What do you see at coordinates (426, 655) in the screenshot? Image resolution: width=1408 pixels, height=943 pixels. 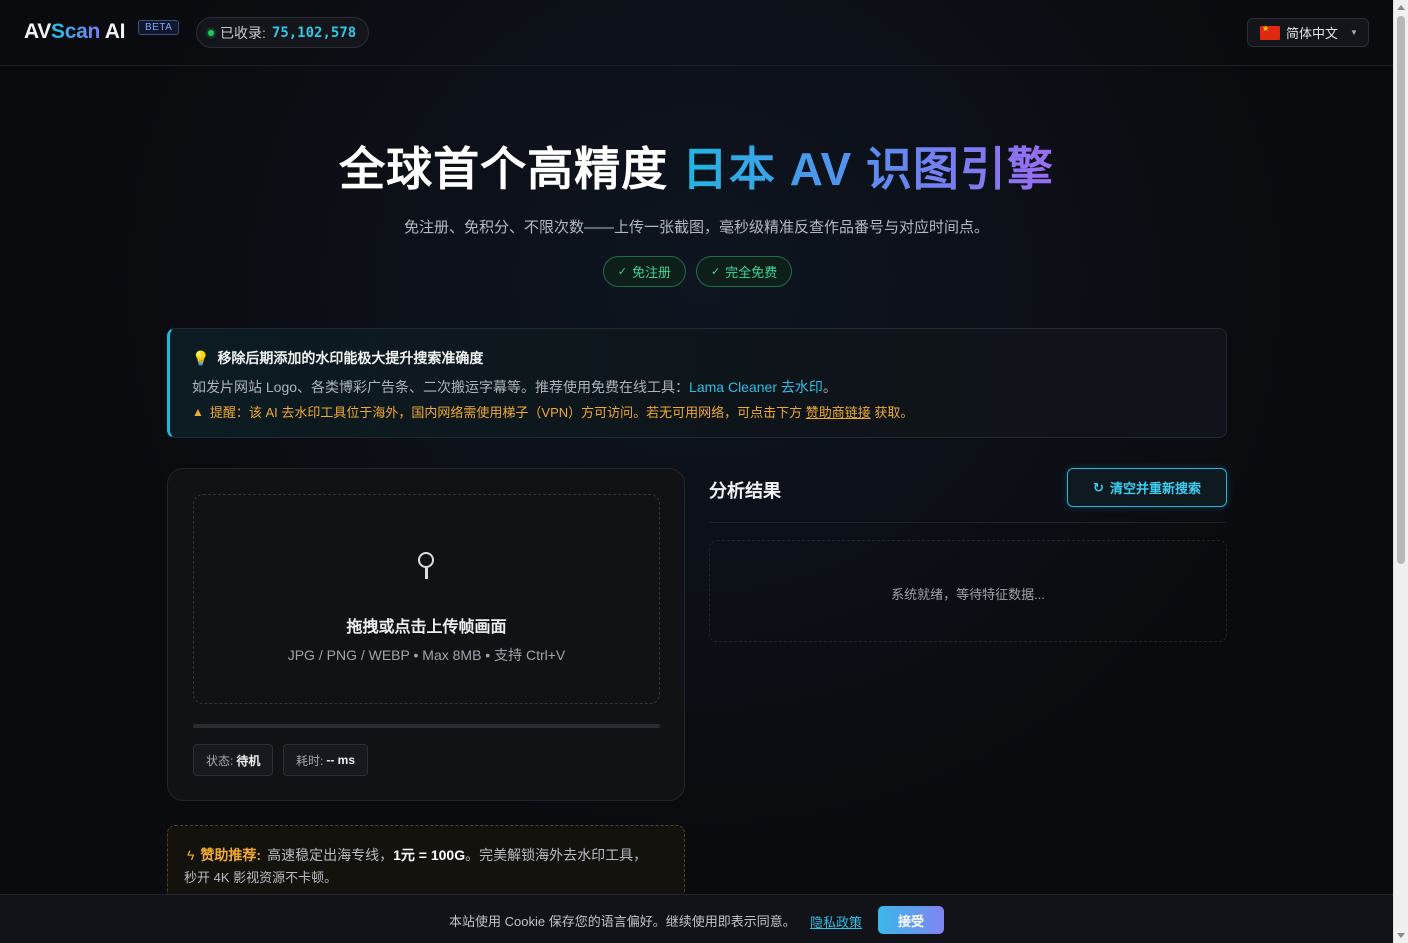 I see `dropzone-subtitle: JPG / PNG / WEBP • Max 8MB • 支持 Ctrl+V` at bounding box center [426, 655].